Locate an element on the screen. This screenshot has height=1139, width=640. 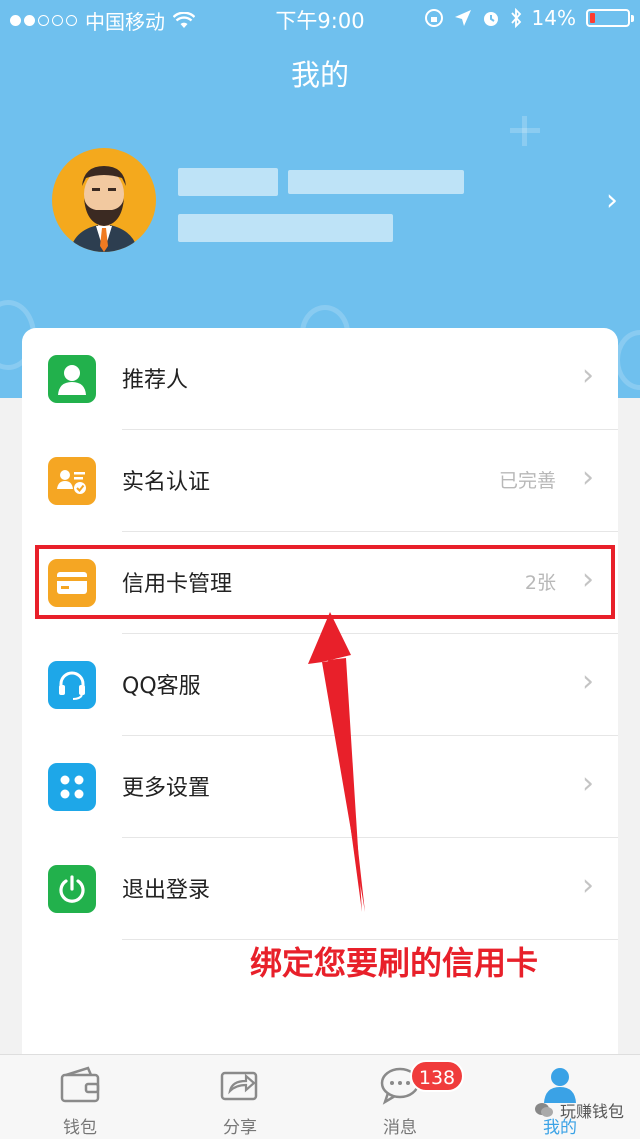
tab-label: 钱包 is located at coordinates (80, 1128).